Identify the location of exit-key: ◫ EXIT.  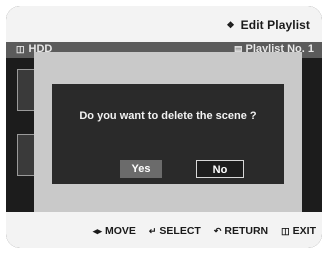
(298, 231).